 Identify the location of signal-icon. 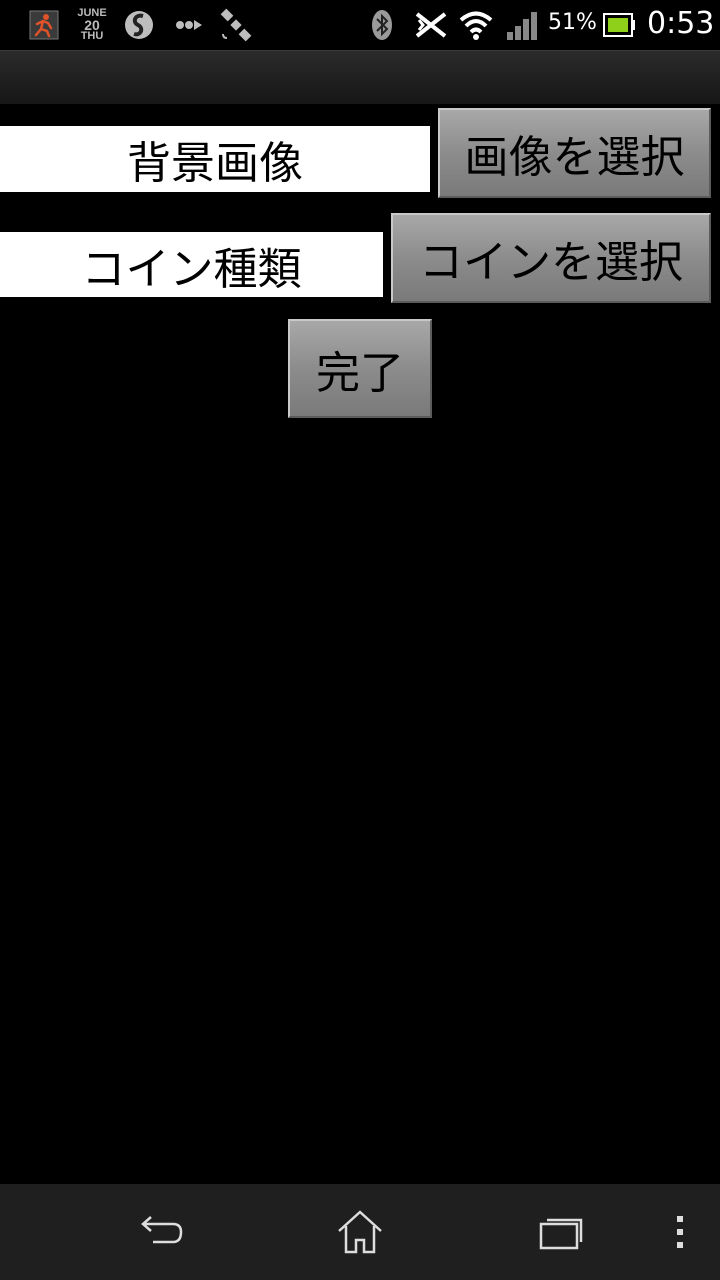
(522, 25).